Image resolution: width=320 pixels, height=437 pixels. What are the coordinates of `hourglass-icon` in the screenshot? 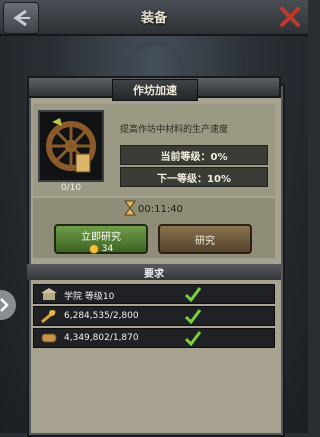 It's located at (130, 208).